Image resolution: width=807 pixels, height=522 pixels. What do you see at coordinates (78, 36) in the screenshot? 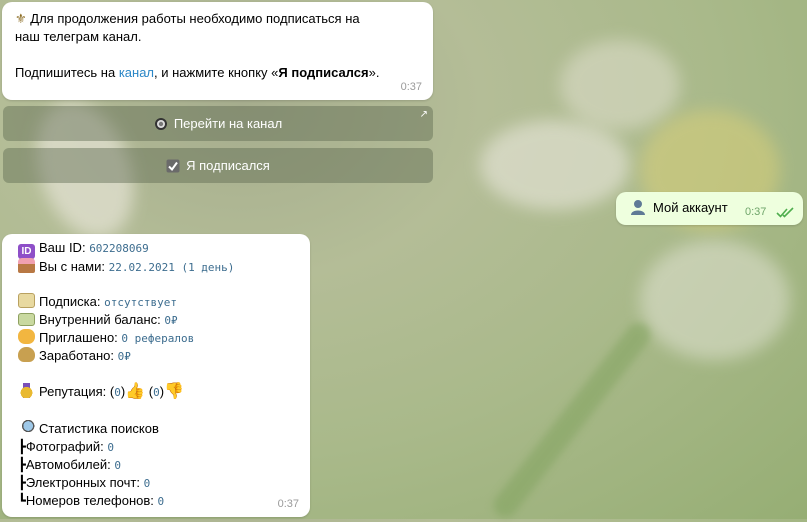
I see `subscribe-text-line2: наш телеграм канал.` at bounding box center [78, 36].